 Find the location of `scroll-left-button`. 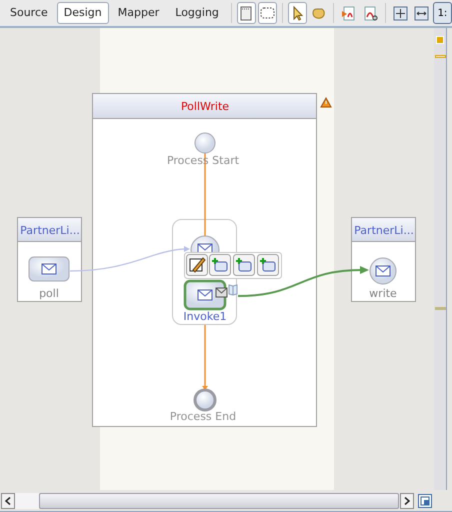

scroll-left-button is located at coordinates (8, 500).